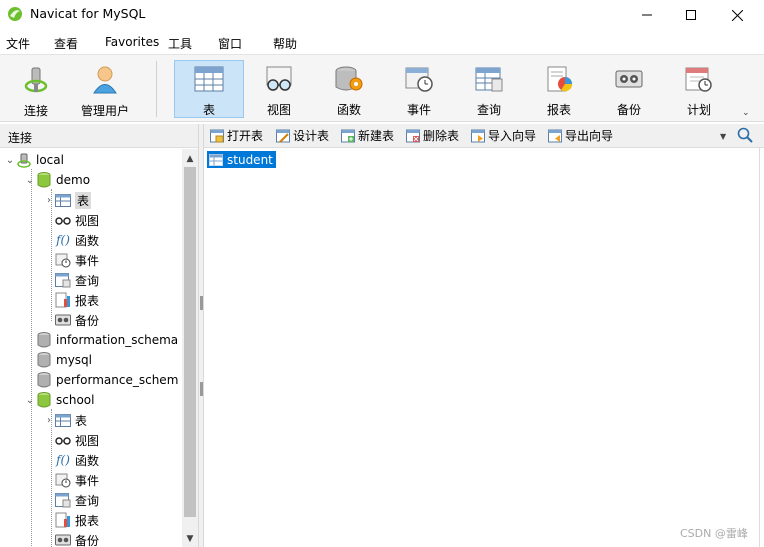  Describe the element at coordinates (698, 110) in the screenshot. I see `schedule-toolbar-label: 计划` at that location.